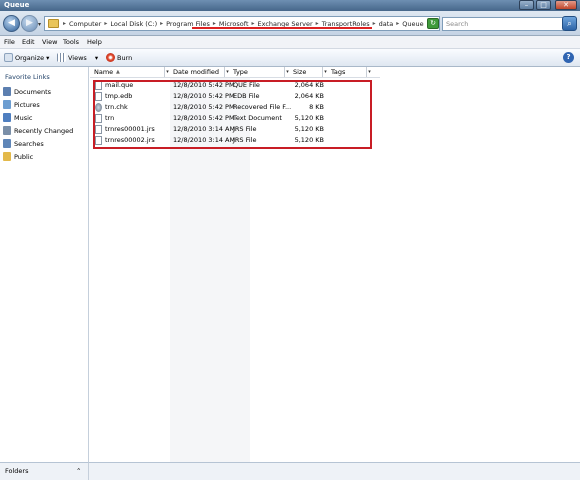  What do you see at coordinates (27, 77) in the screenshot?
I see `favorite-links-heading: Favorite Links` at bounding box center [27, 77].